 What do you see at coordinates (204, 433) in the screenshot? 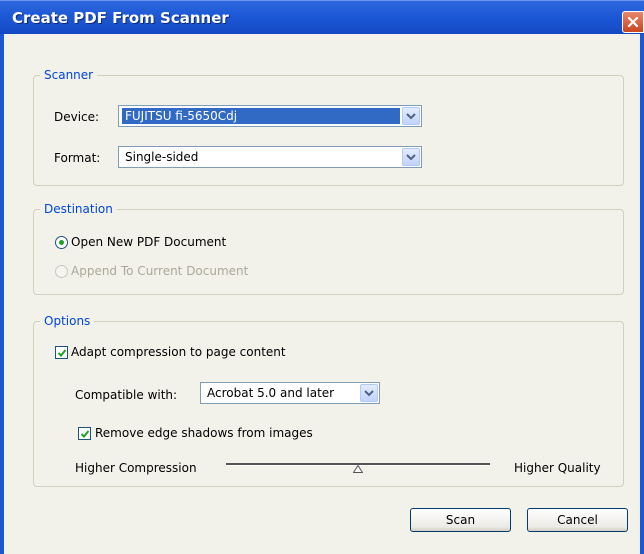
I see `edge-shadows-label: Remove edge shadows from images` at bounding box center [204, 433].